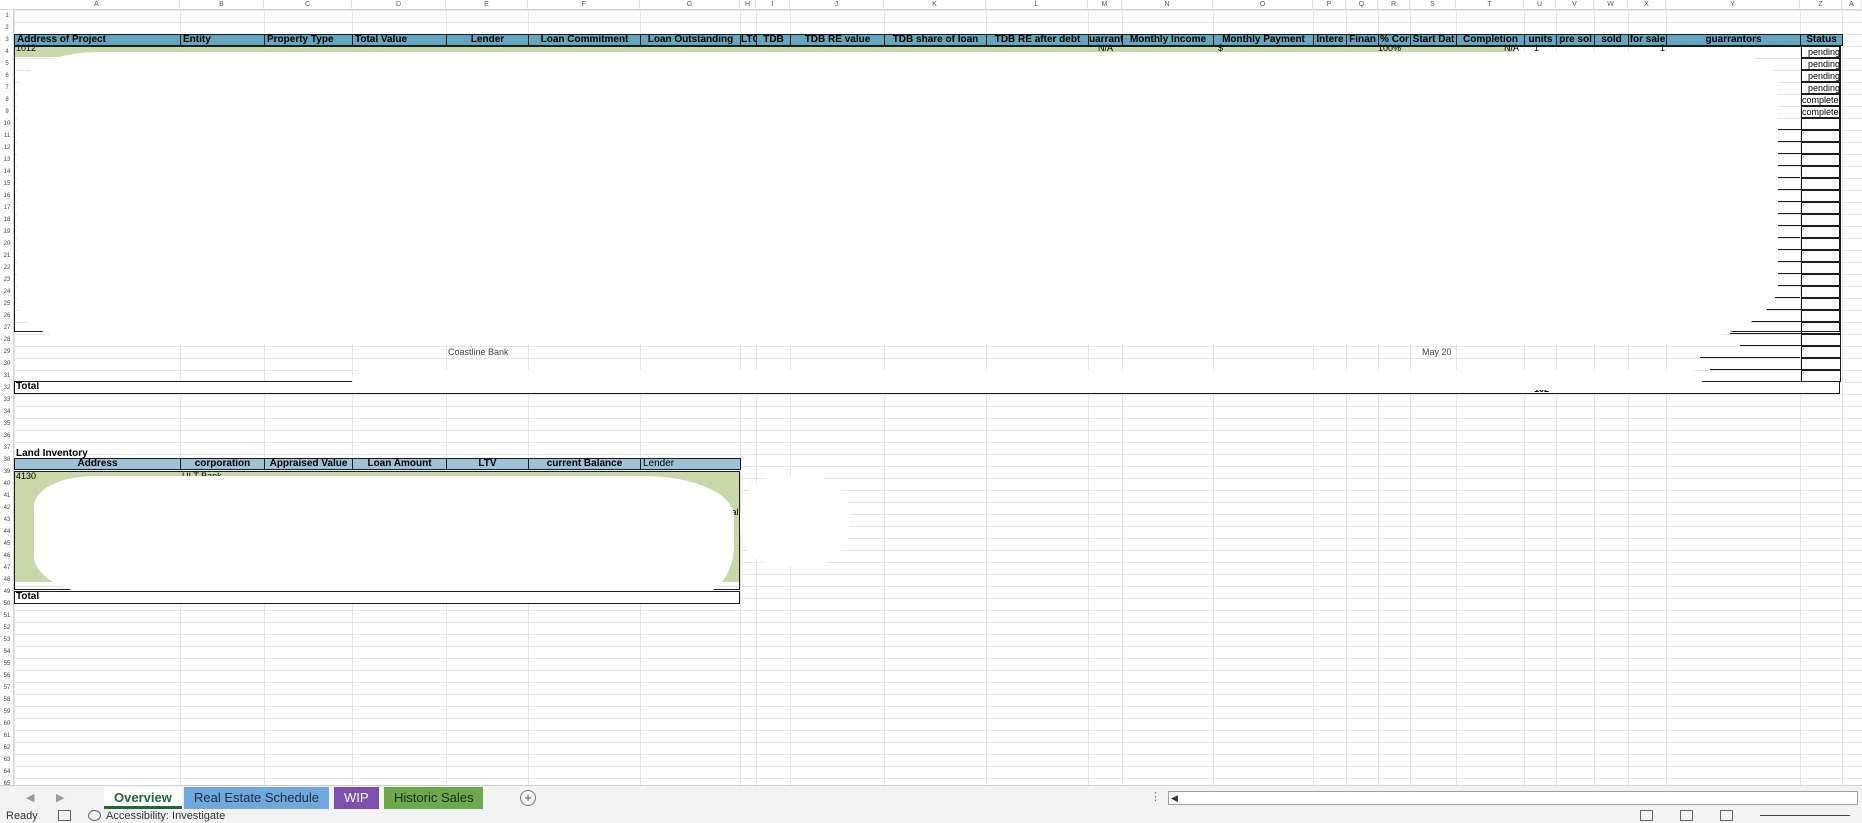  What do you see at coordinates (7, 412) in the screenshot?
I see `row-header: 34` at bounding box center [7, 412].